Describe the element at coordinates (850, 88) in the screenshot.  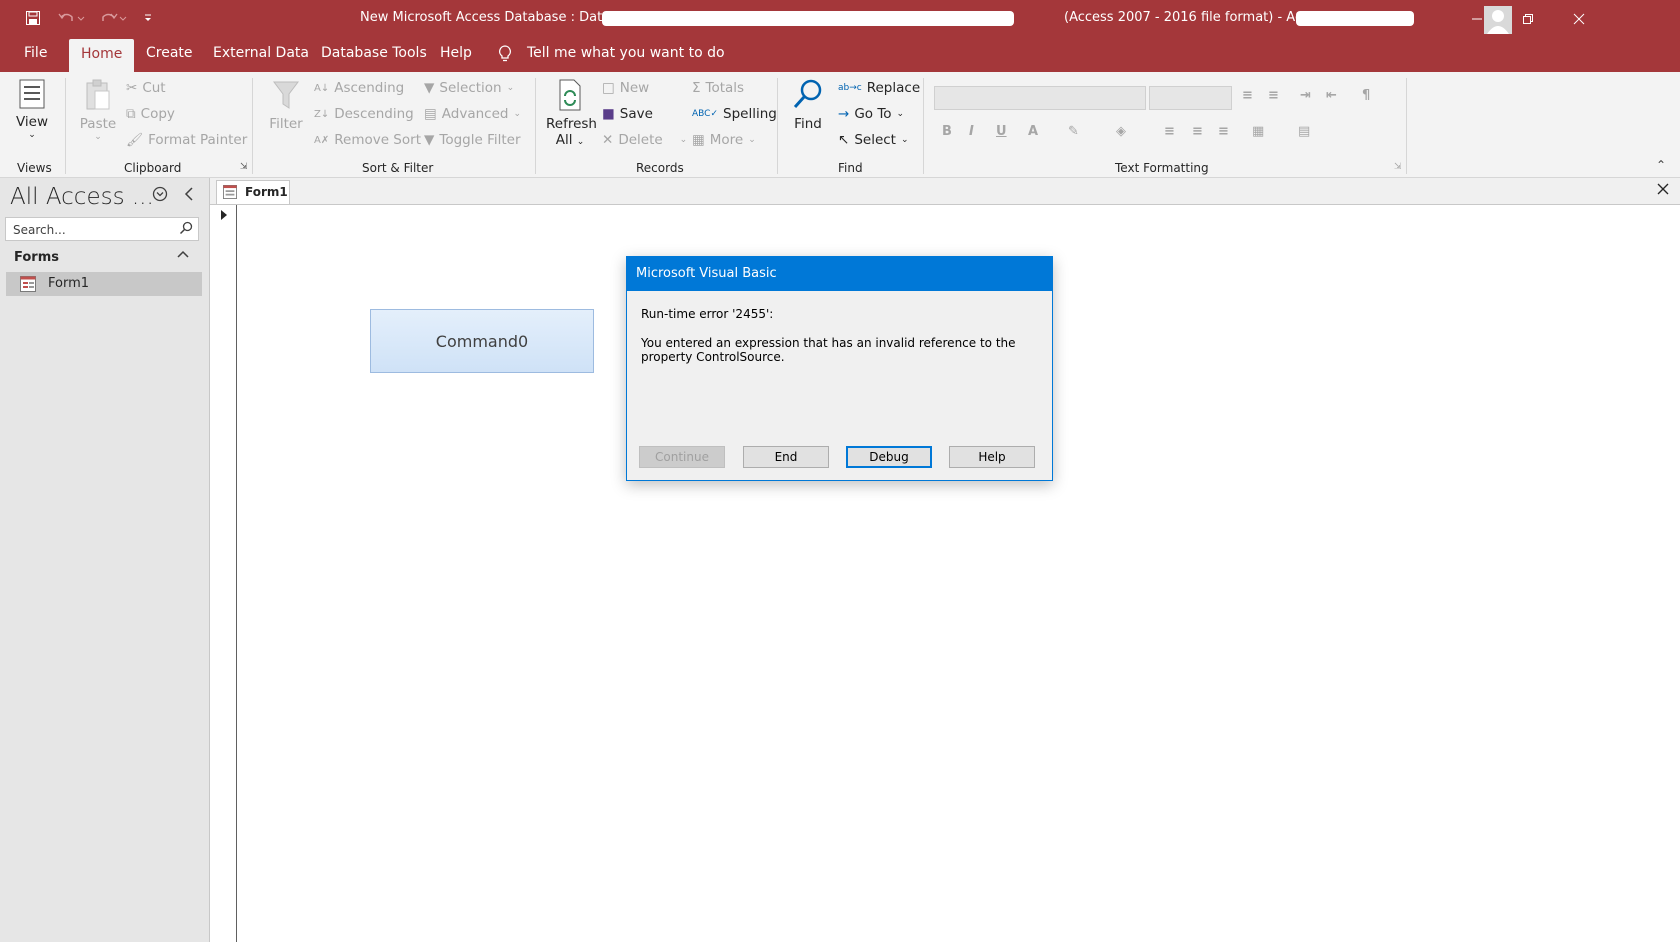
I see `replace-icon: ab→c` at that location.